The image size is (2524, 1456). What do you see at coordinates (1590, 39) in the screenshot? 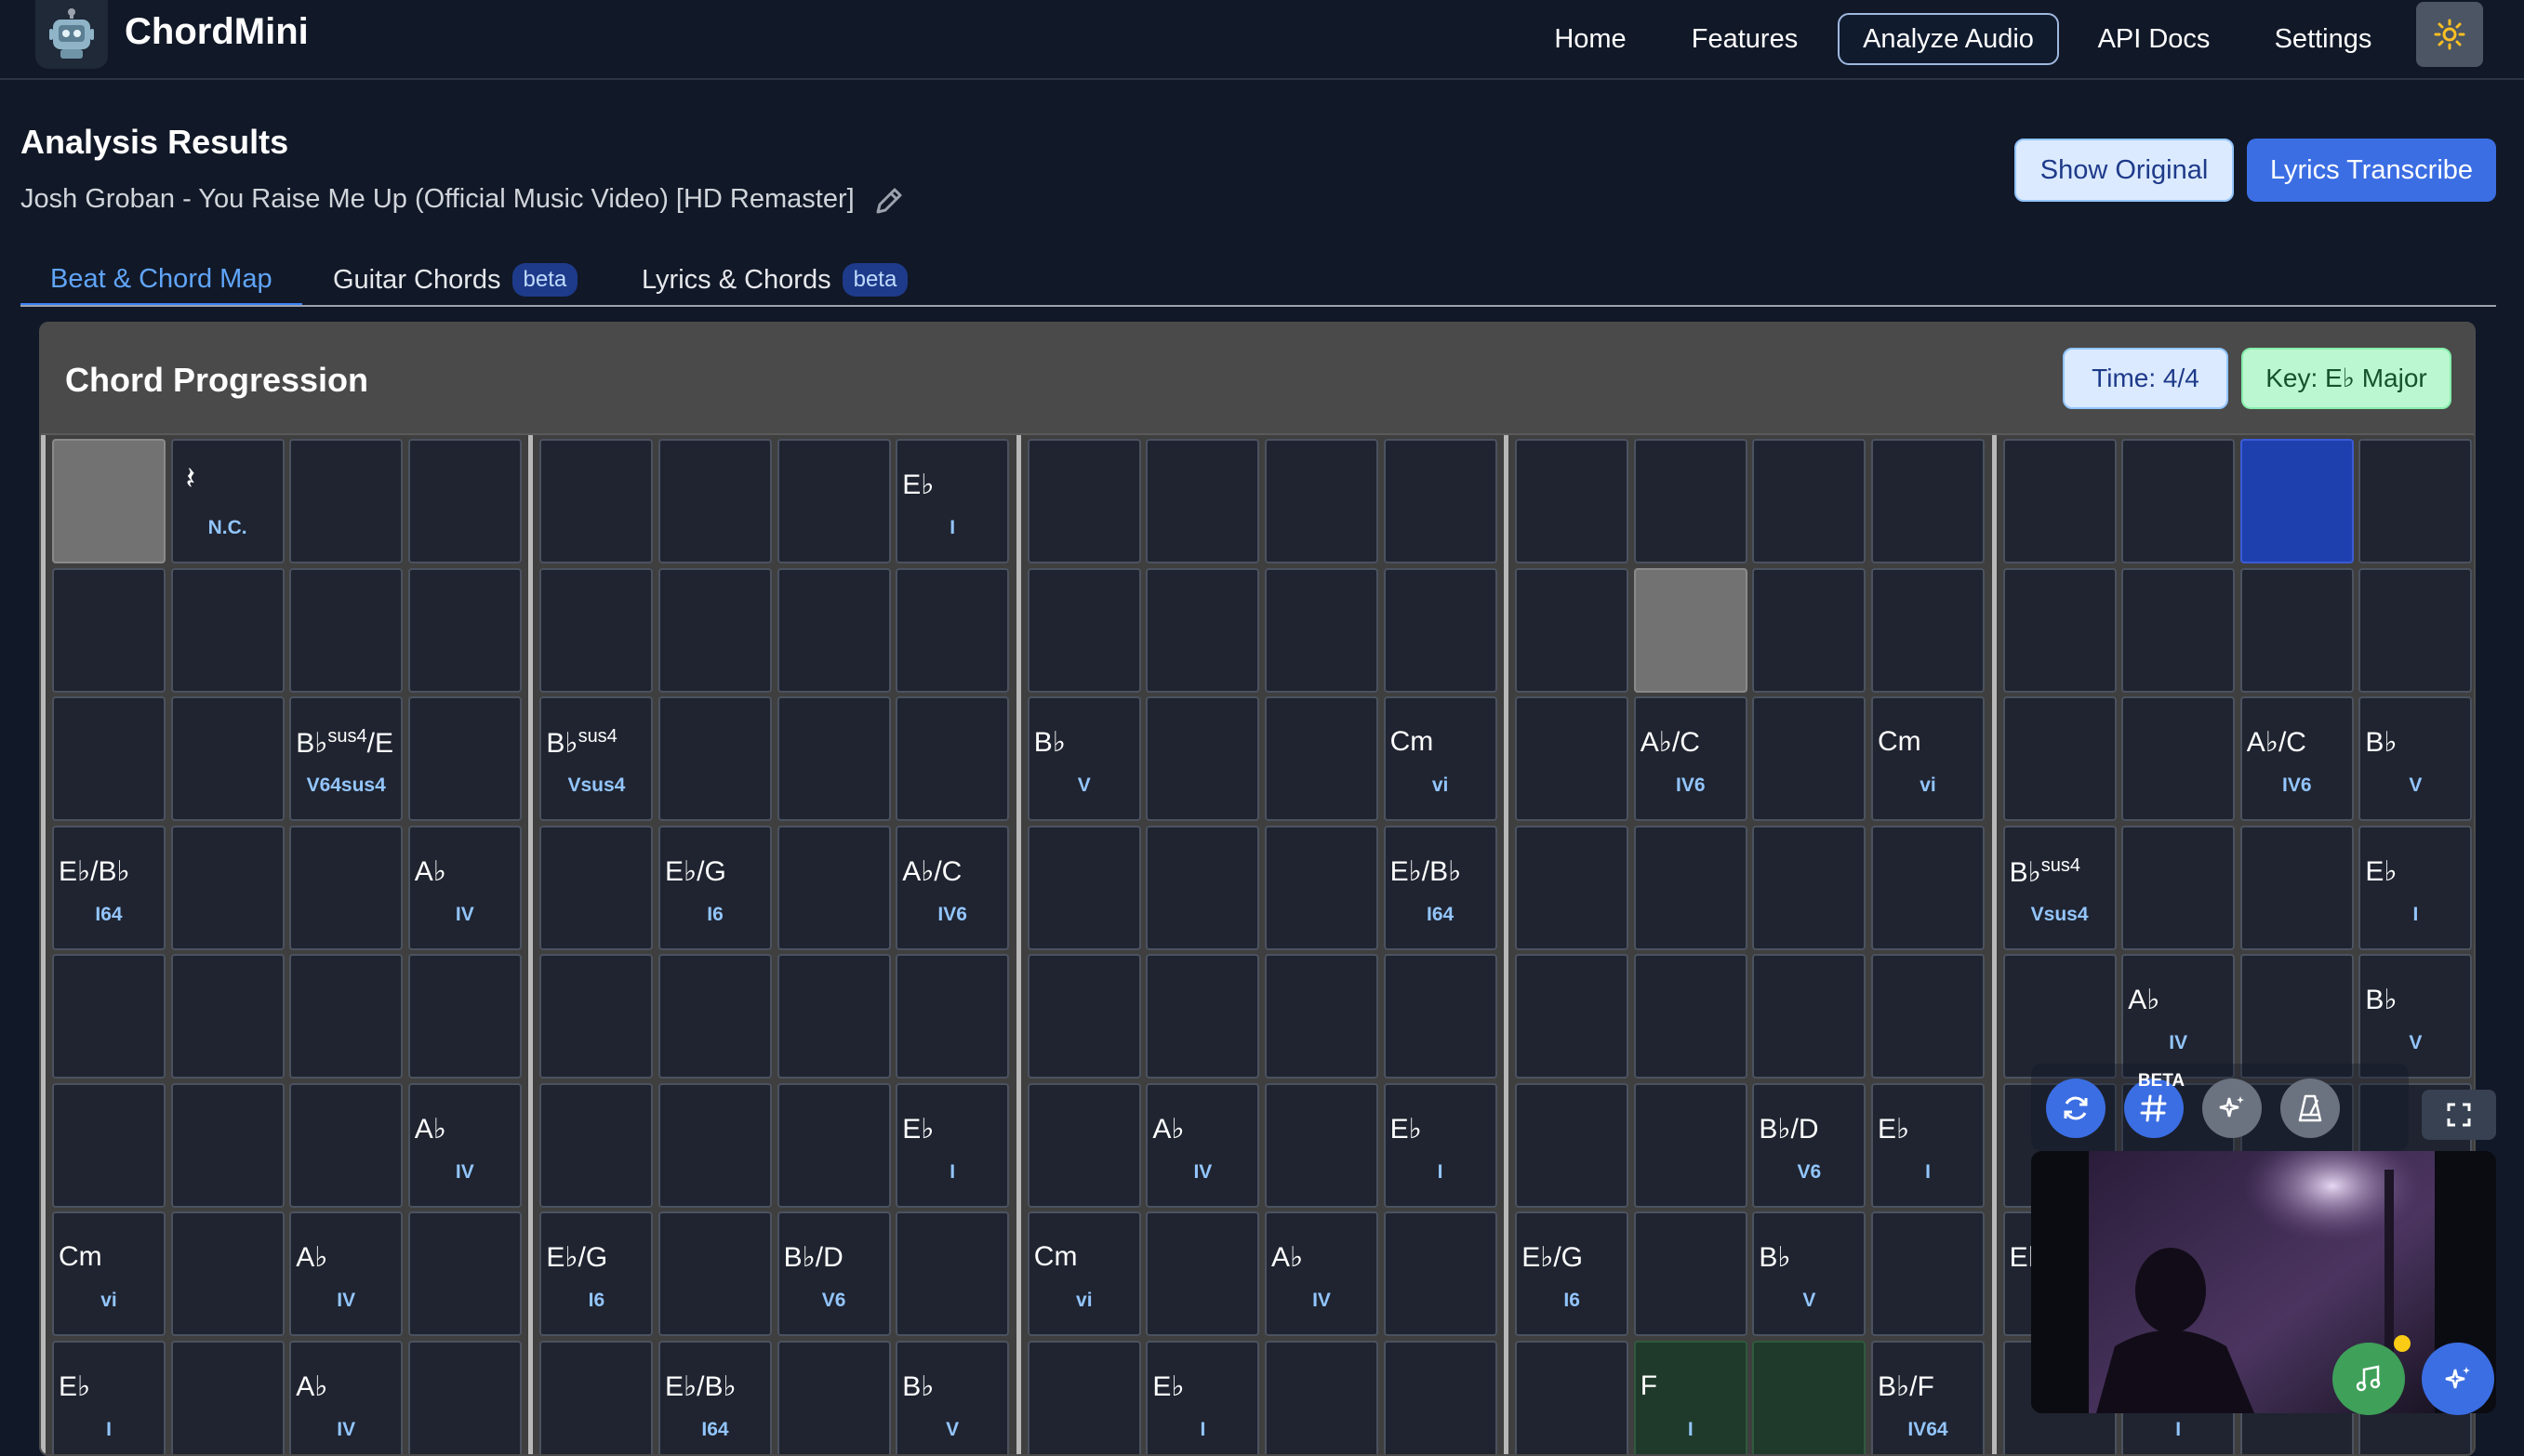
I see `nav-home: Home` at bounding box center [1590, 39].